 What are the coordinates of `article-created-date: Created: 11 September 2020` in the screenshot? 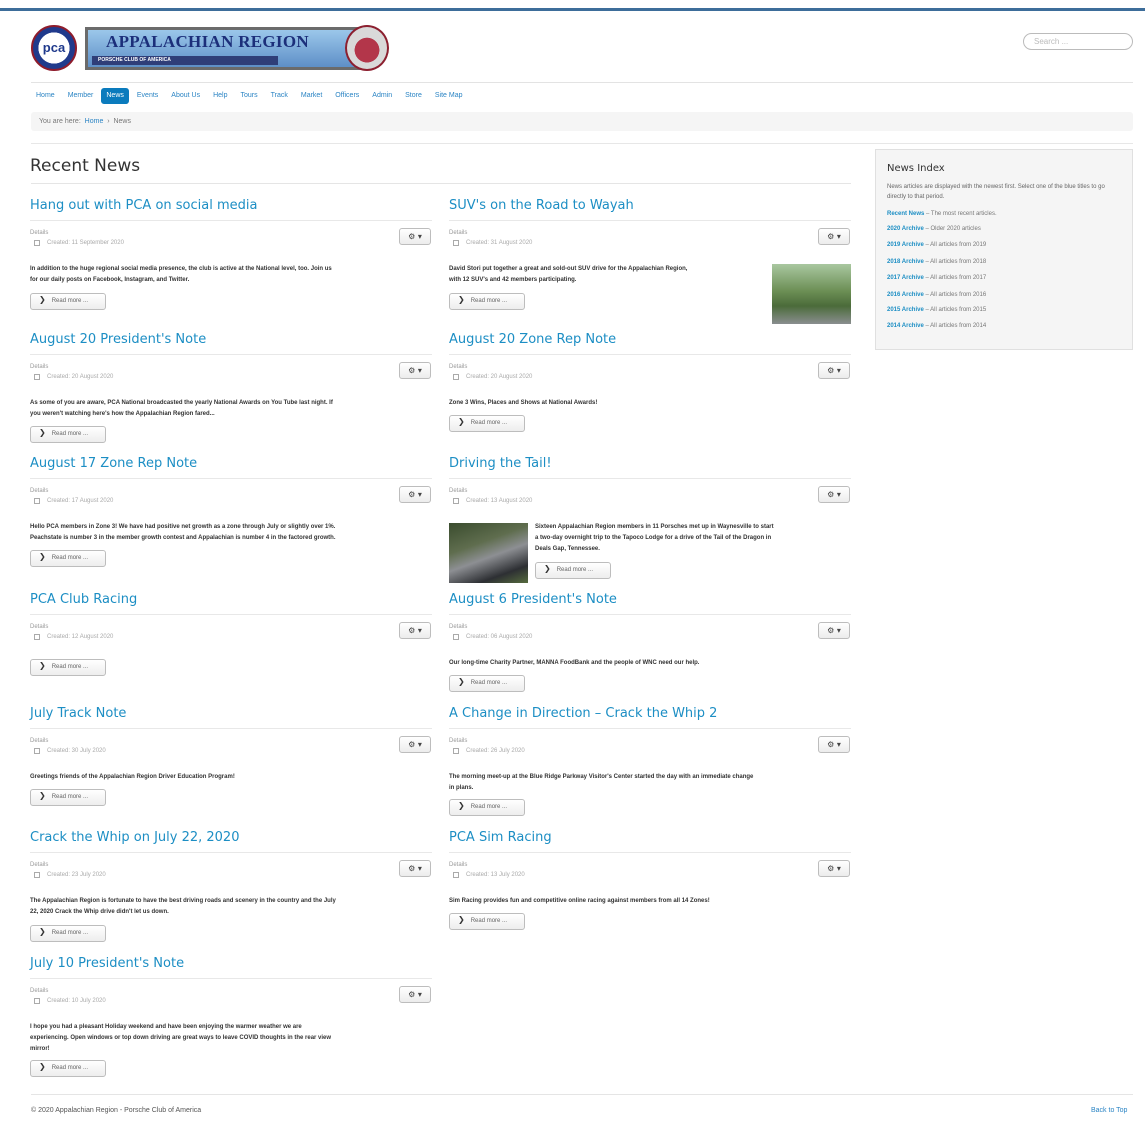 It's located at (85, 243).